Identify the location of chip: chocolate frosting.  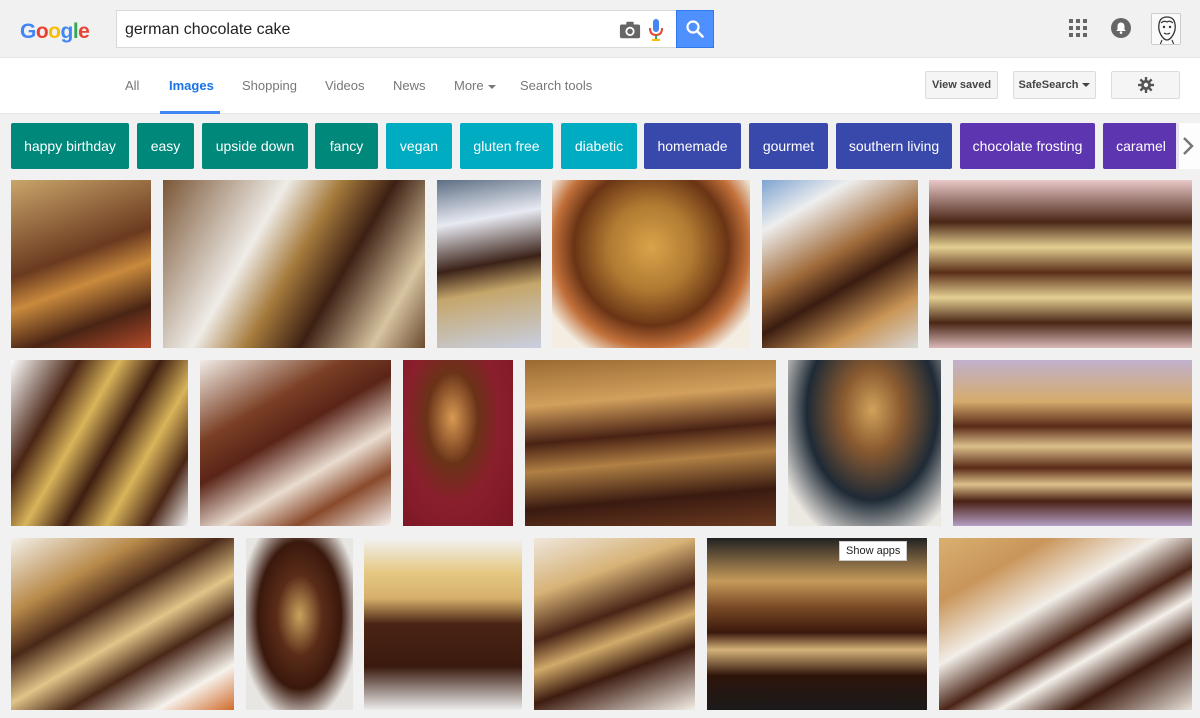
(1027, 146).